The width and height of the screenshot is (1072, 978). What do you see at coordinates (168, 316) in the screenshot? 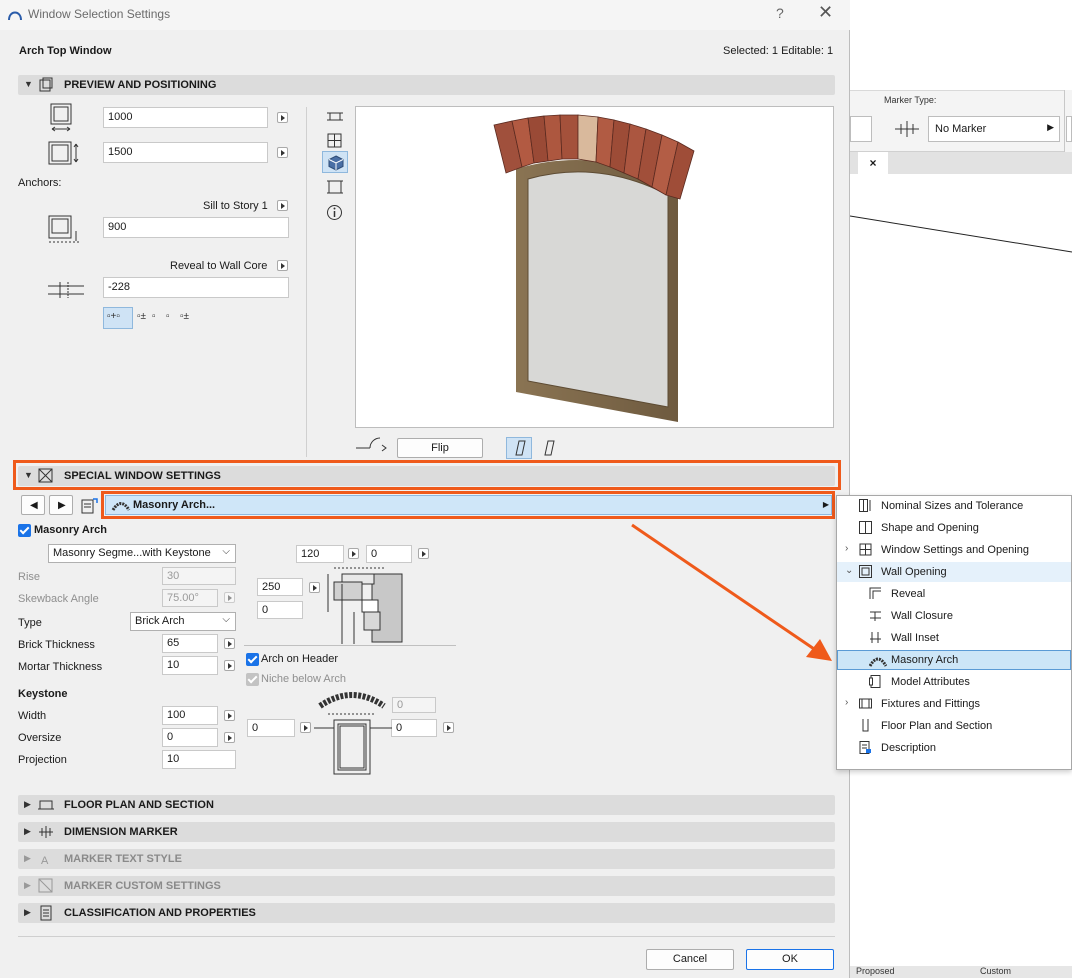
I see `anchor-option-4-icon: ▫` at bounding box center [168, 316].